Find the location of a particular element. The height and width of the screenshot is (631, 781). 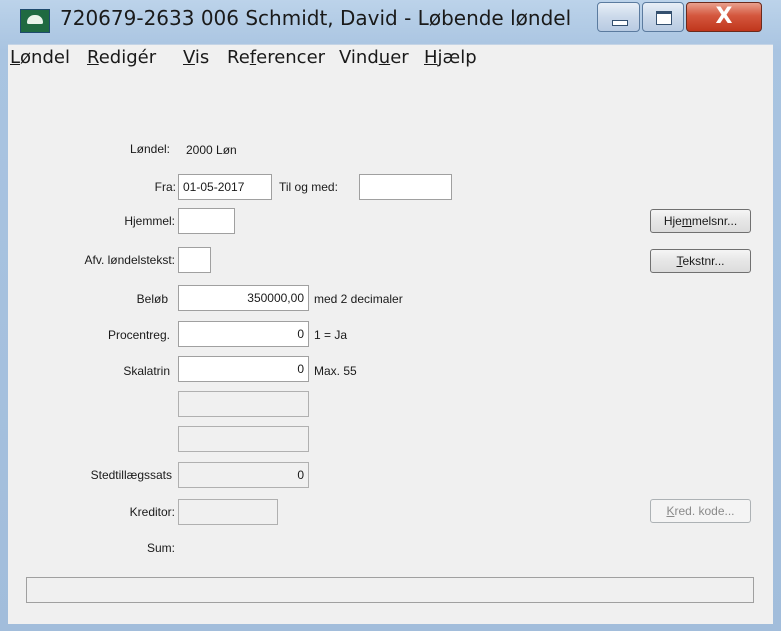

stedtillaegssats-field: 0 is located at coordinates (243, 475).